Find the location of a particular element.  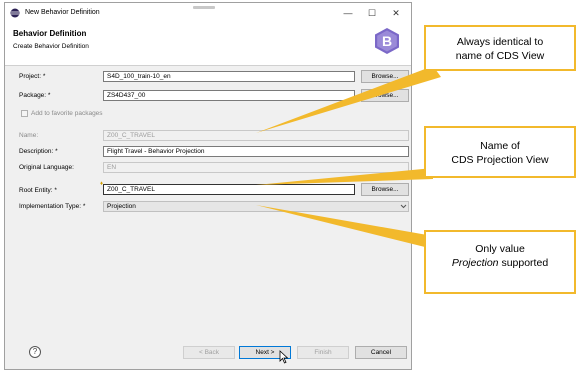

callout-implementation-type: Only value Projection supported is located at coordinates (500, 262).